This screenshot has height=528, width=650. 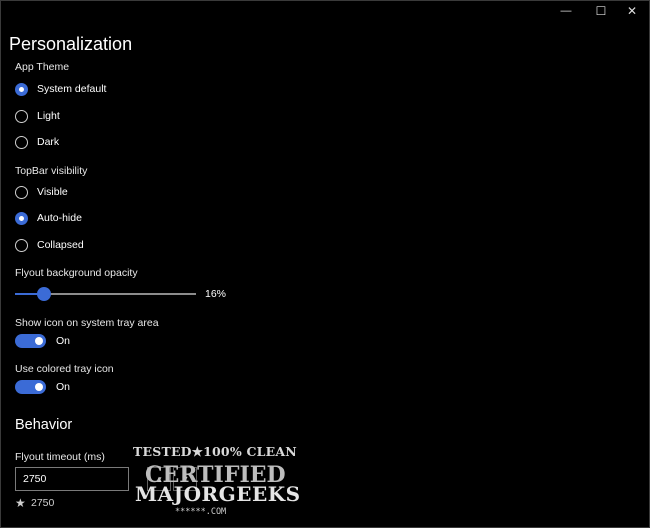 I want to click on star-icon: ★, so click(x=20, y=503).